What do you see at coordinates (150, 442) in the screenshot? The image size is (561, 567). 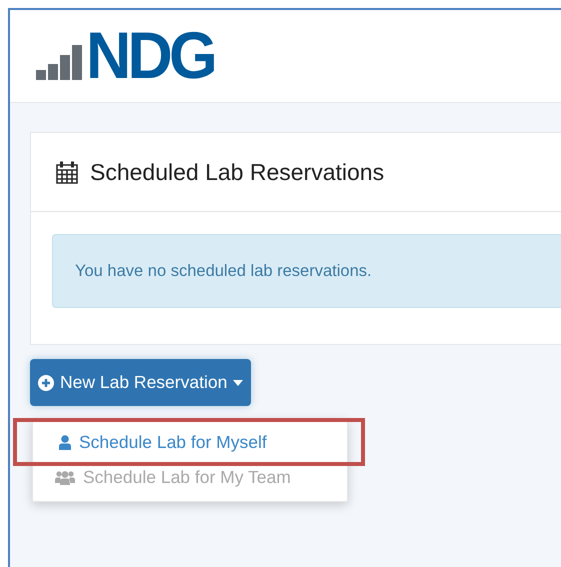 I see `menu-item: Schedule Lab for Myself` at bounding box center [150, 442].